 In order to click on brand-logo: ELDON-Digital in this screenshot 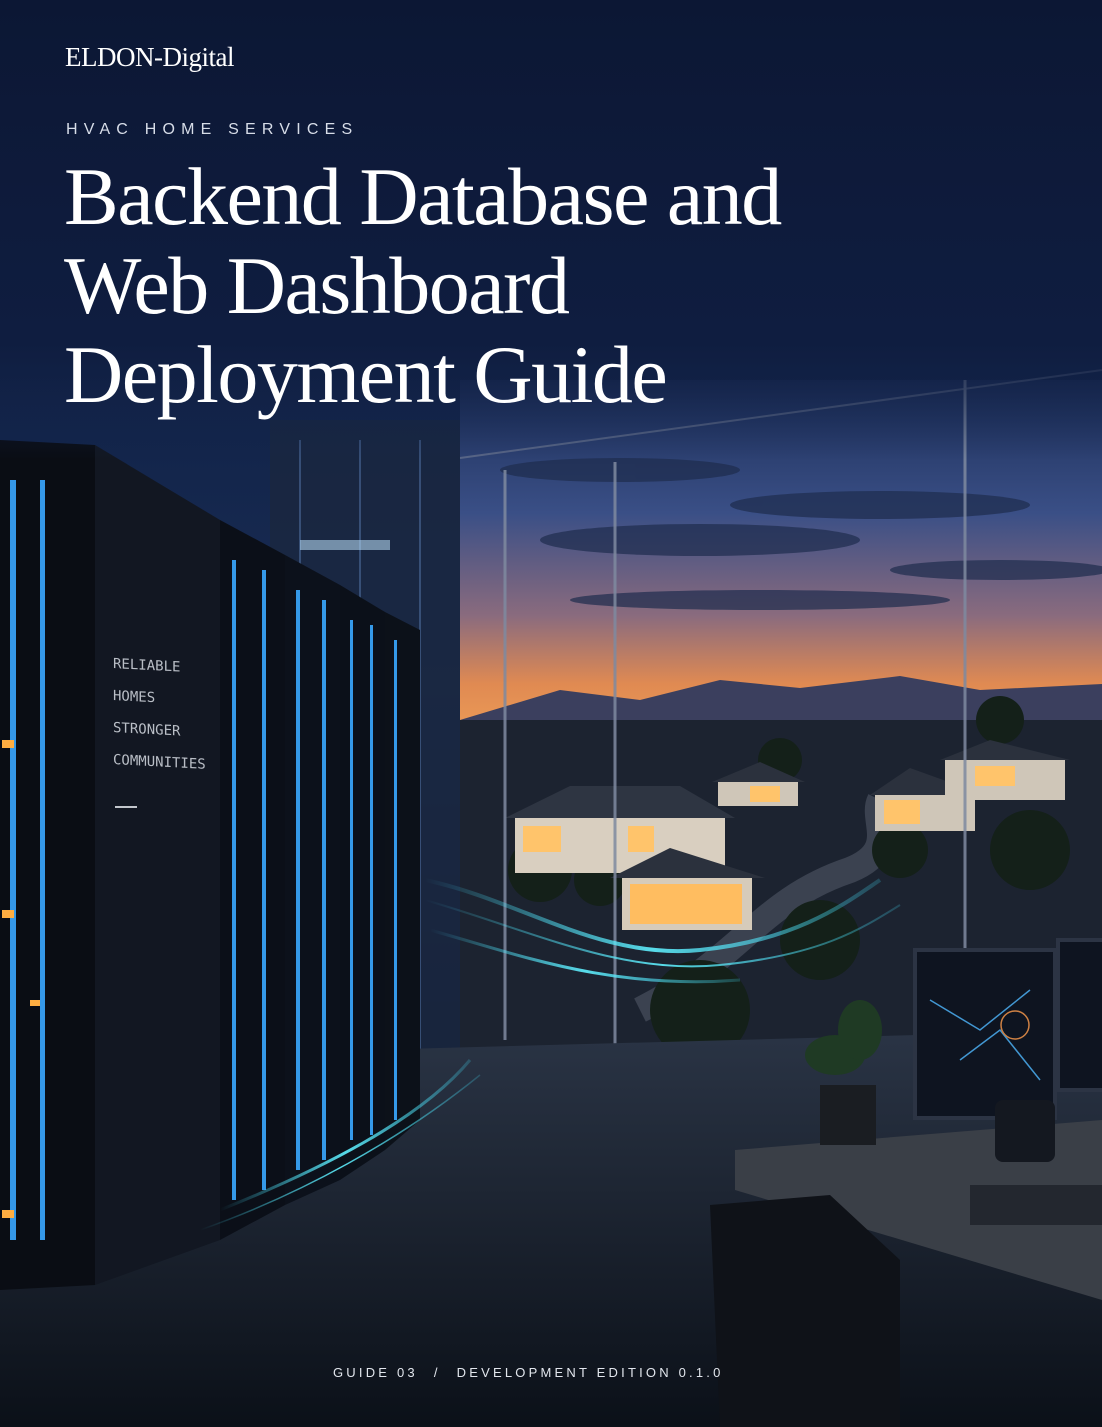, I will do `click(149, 57)`.